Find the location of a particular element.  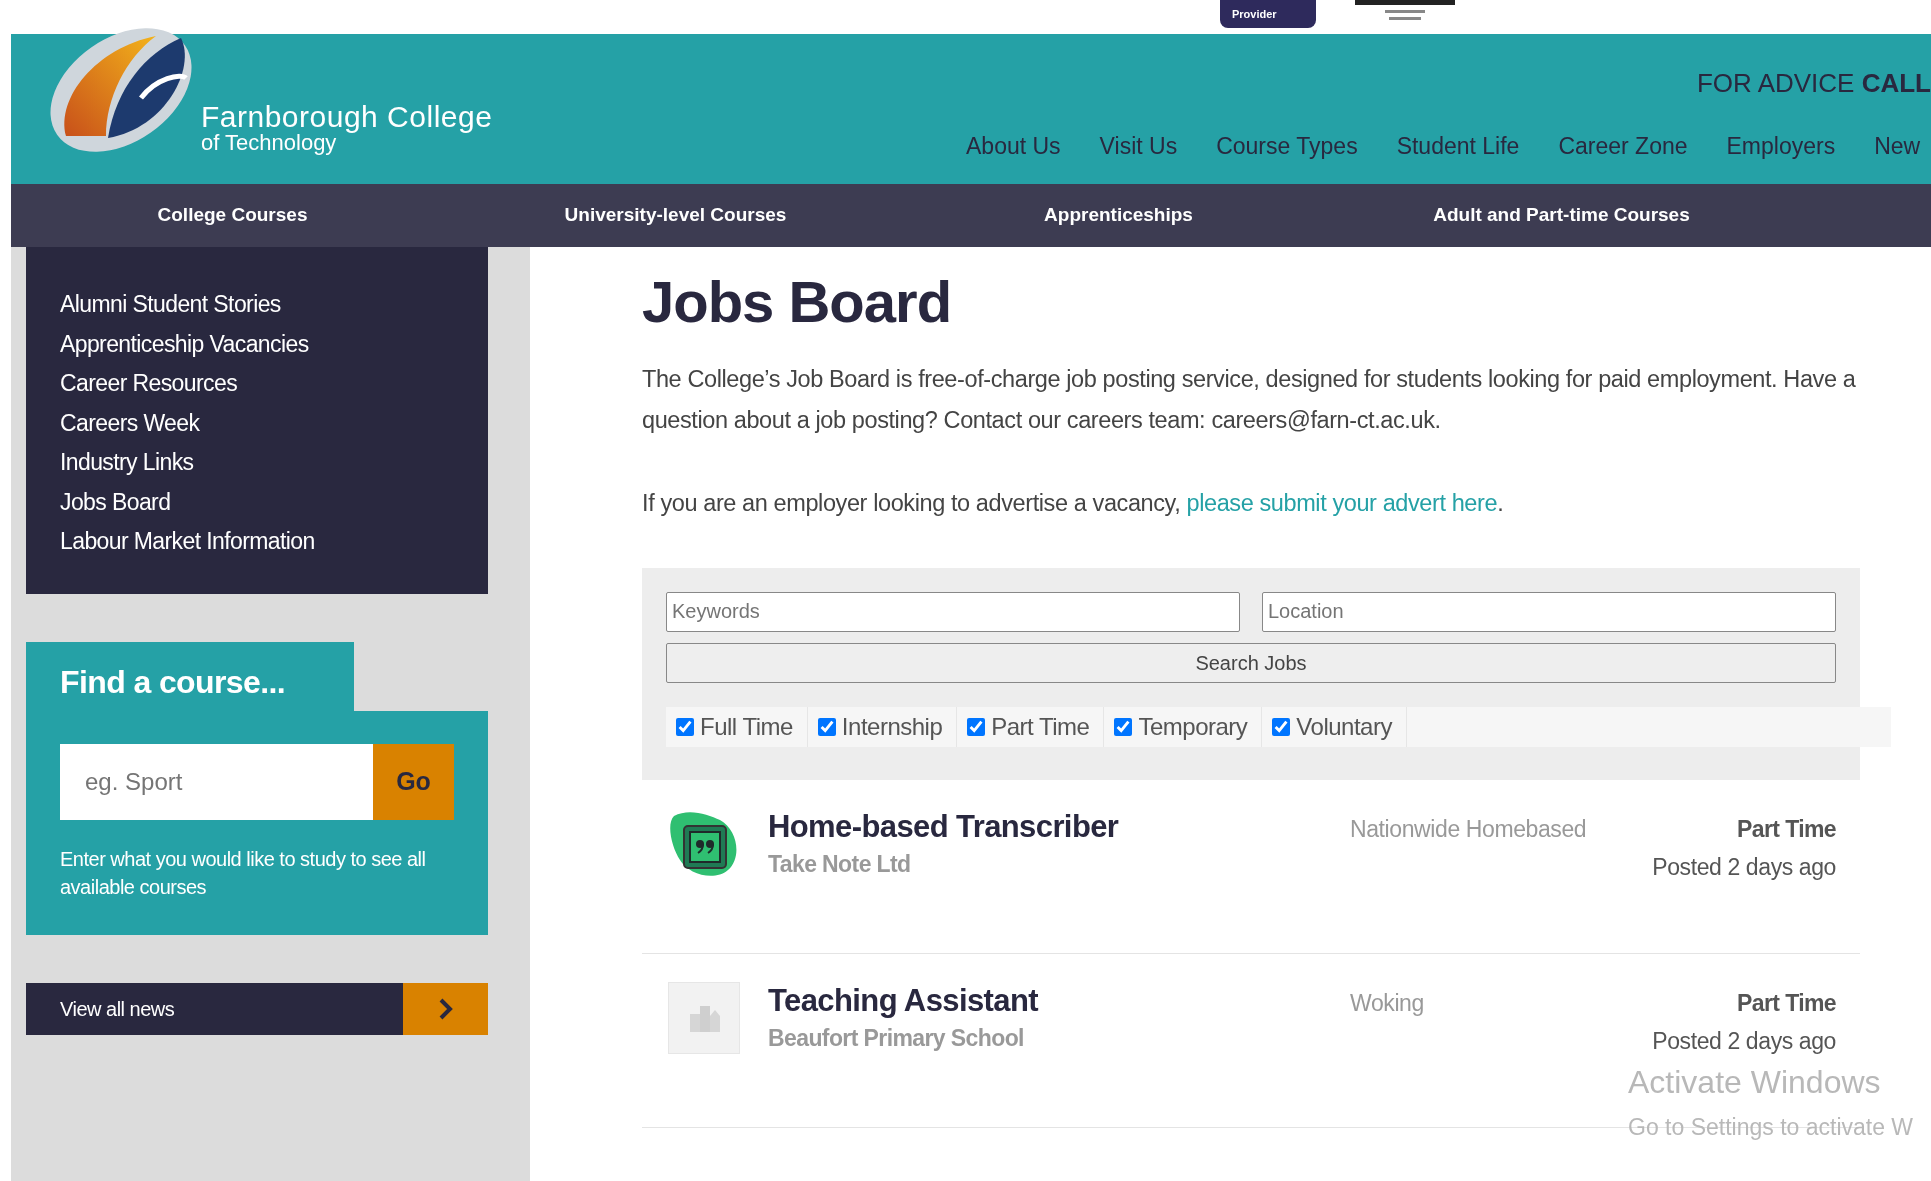

sidebar-link: Apprenticeship Vacancies is located at coordinates (274, 344).